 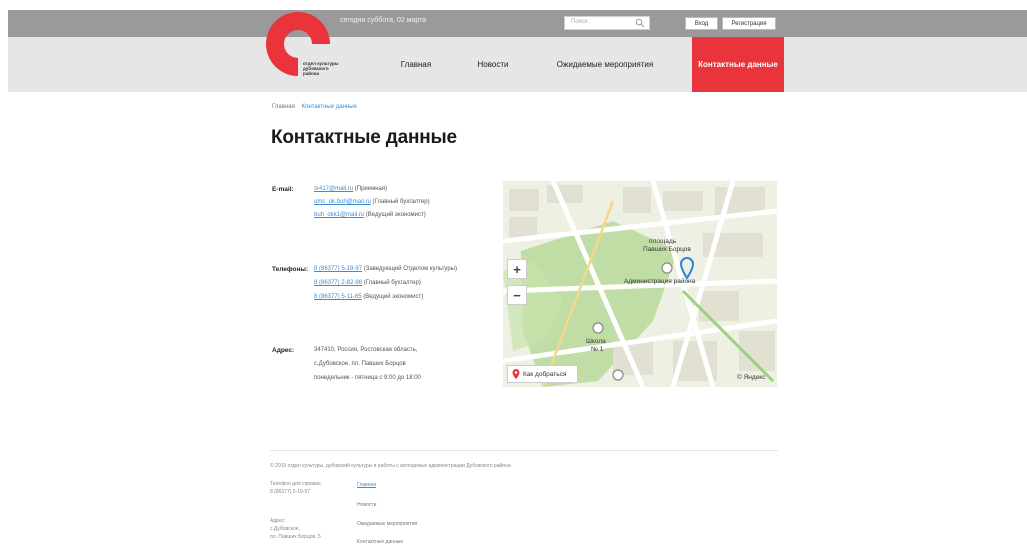 I want to click on map-label-school: № 1, so click(x=597, y=349).